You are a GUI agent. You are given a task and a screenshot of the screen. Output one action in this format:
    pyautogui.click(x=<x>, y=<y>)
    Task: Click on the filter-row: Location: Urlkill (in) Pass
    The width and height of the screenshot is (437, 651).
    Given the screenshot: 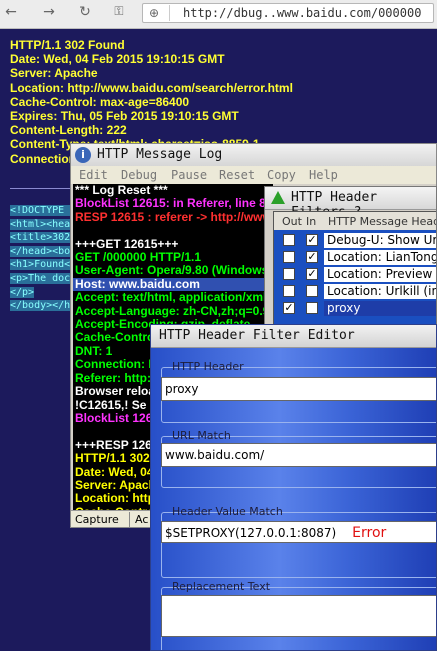 What is the action you would take?
    pyautogui.click(x=355, y=291)
    